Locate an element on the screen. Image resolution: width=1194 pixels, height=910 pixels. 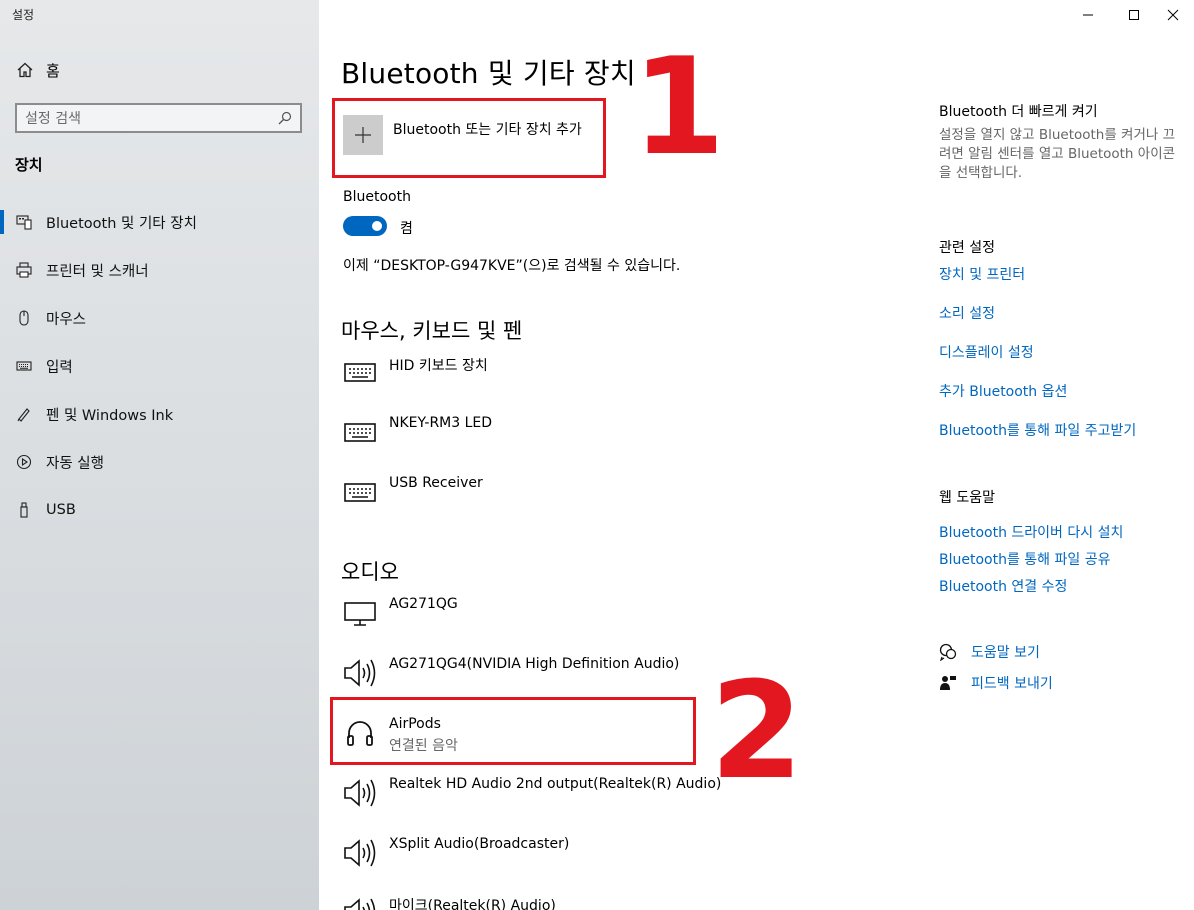
link-sound-settings: 소리 설정 is located at coordinates (967, 313).